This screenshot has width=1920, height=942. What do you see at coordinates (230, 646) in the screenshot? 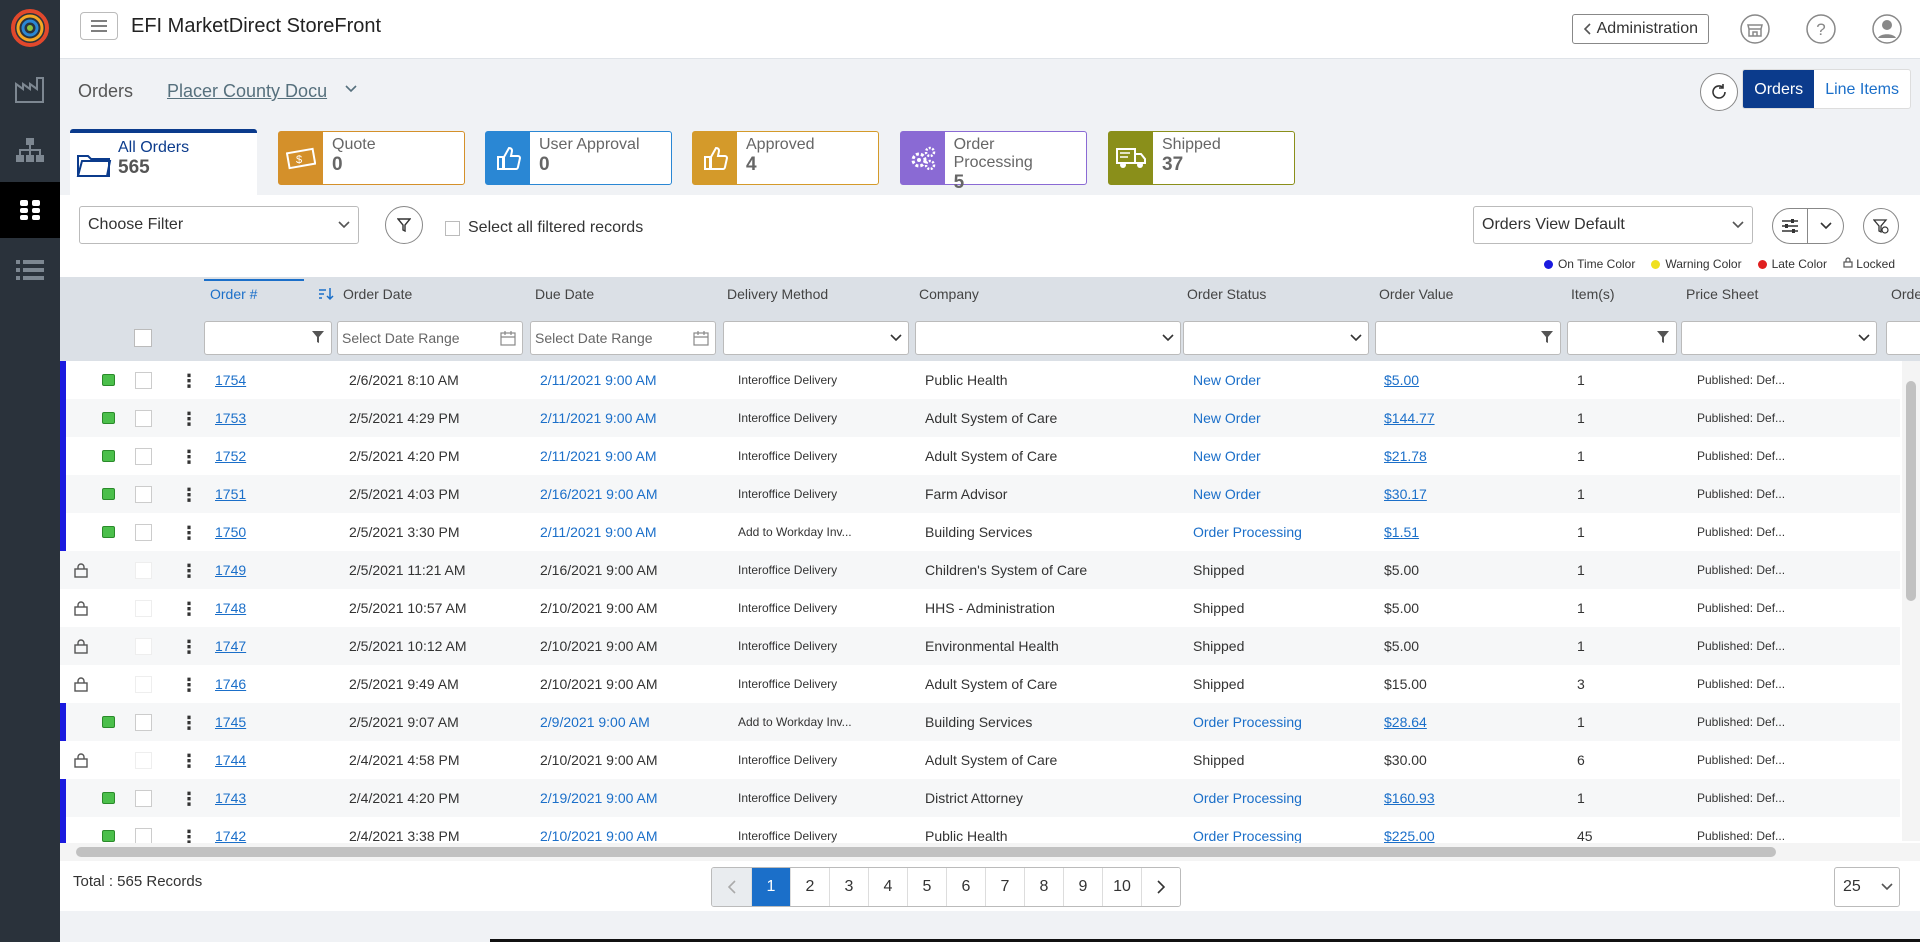
I see `order-number-link: 1747` at bounding box center [230, 646].